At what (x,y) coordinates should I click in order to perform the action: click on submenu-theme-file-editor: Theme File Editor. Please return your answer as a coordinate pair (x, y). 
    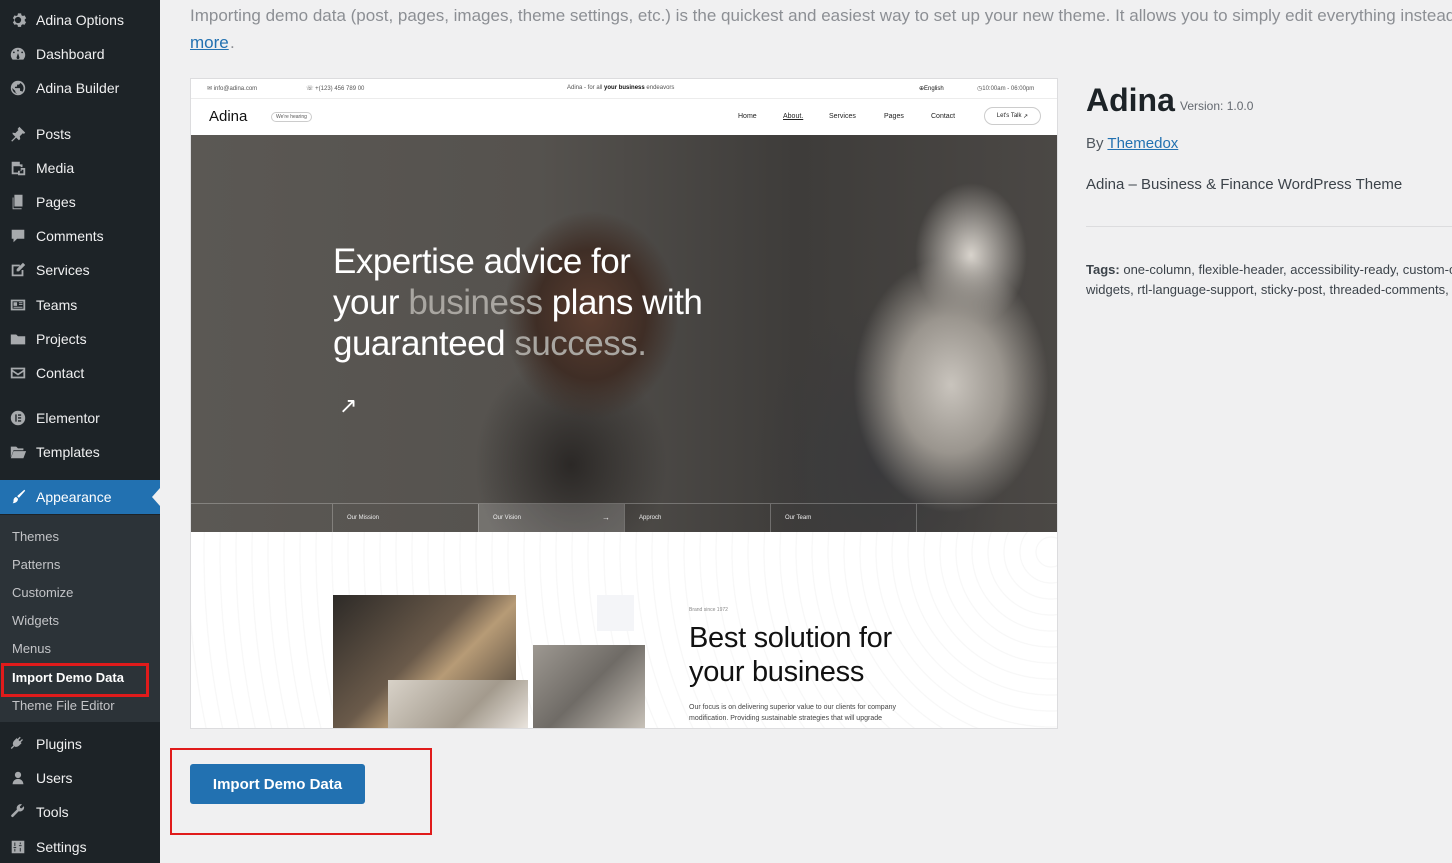
    Looking at the image, I should click on (63, 705).